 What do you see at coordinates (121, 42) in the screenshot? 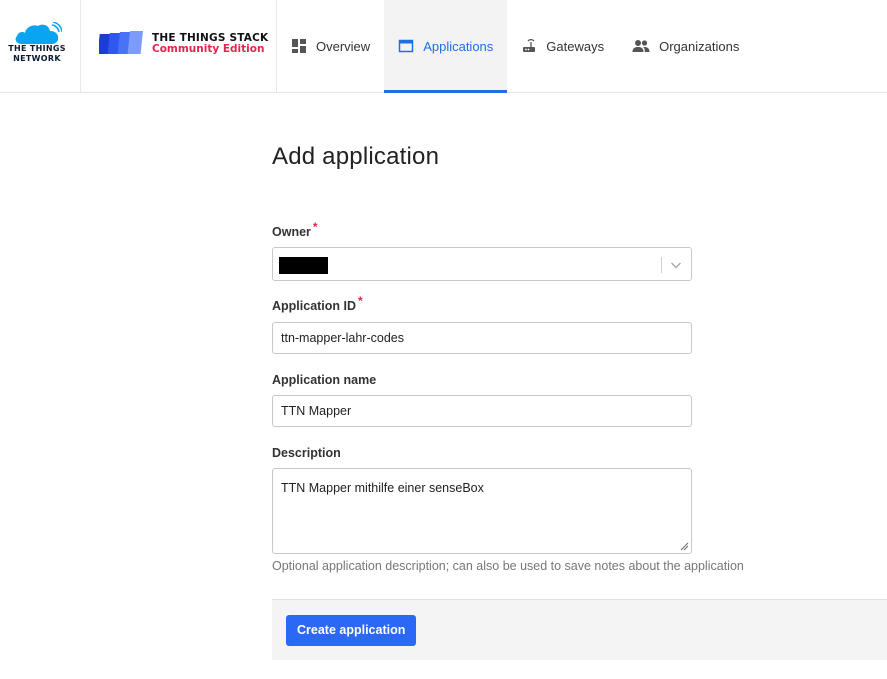
I see `tts-cards-icon` at bounding box center [121, 42].